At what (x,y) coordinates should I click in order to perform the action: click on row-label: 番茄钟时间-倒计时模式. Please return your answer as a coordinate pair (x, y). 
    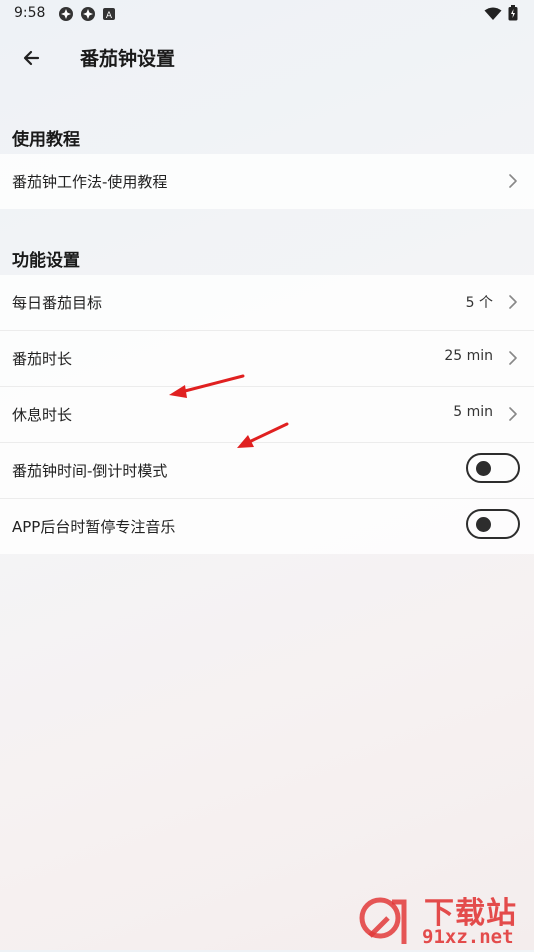
    Looking at the image, I should click on (90, 471).